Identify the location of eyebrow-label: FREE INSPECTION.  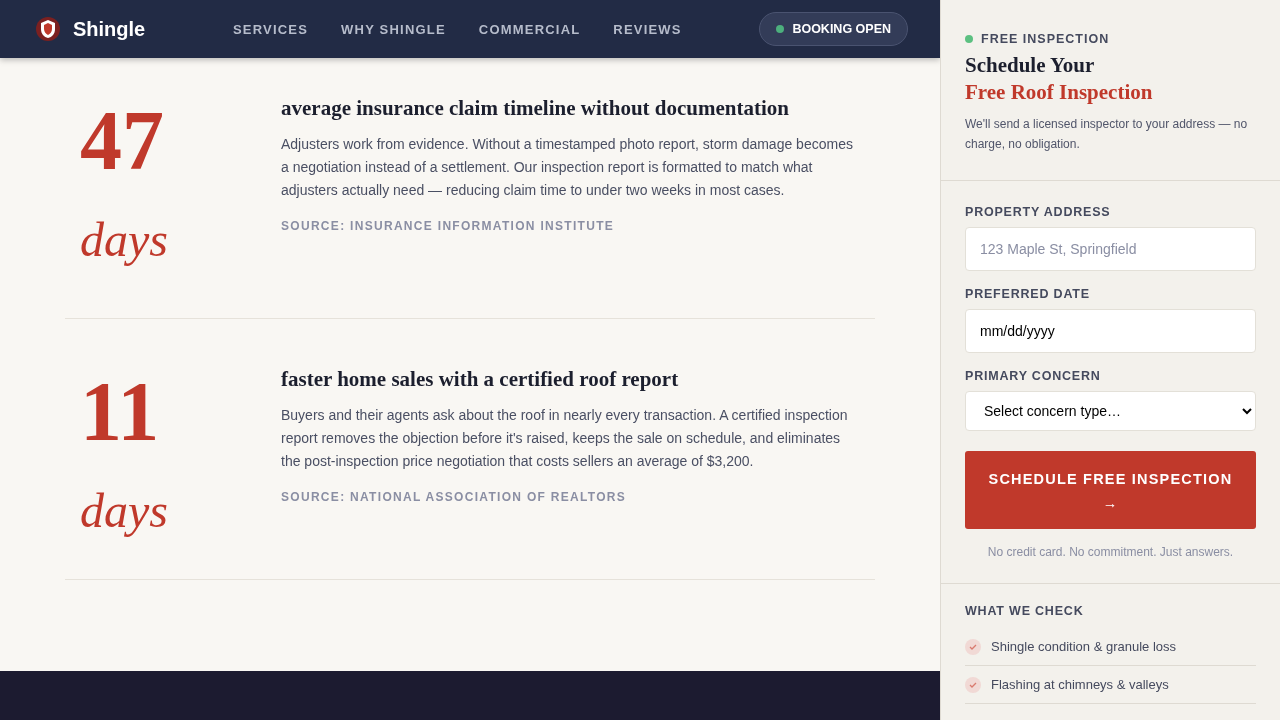
(1110, 39).